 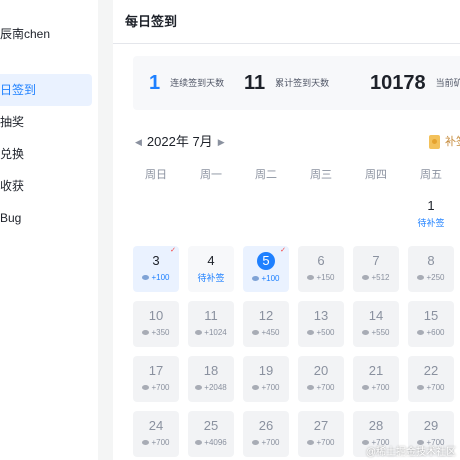 I want to click on calendar-day-cell: 7 +512, so click(x=376, y=269).